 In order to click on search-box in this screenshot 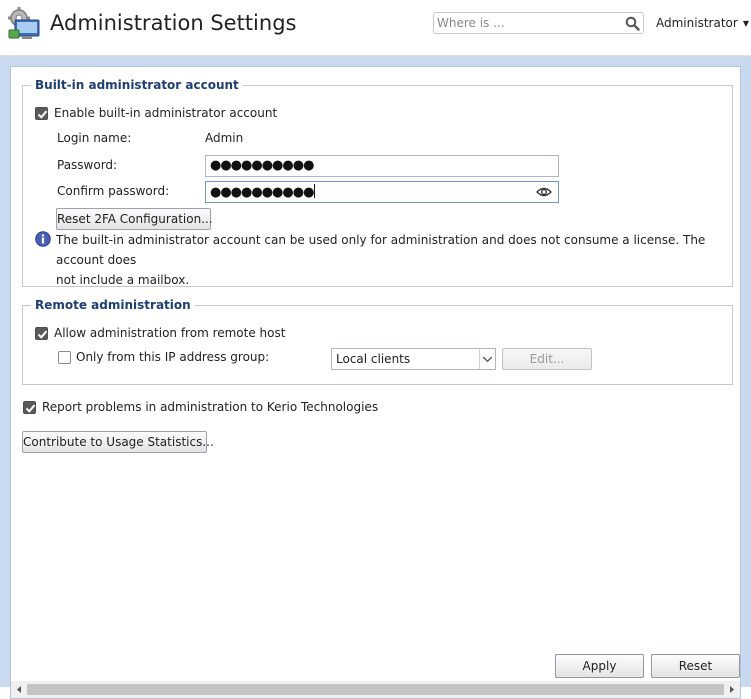, I will do `click(538, 23)`.